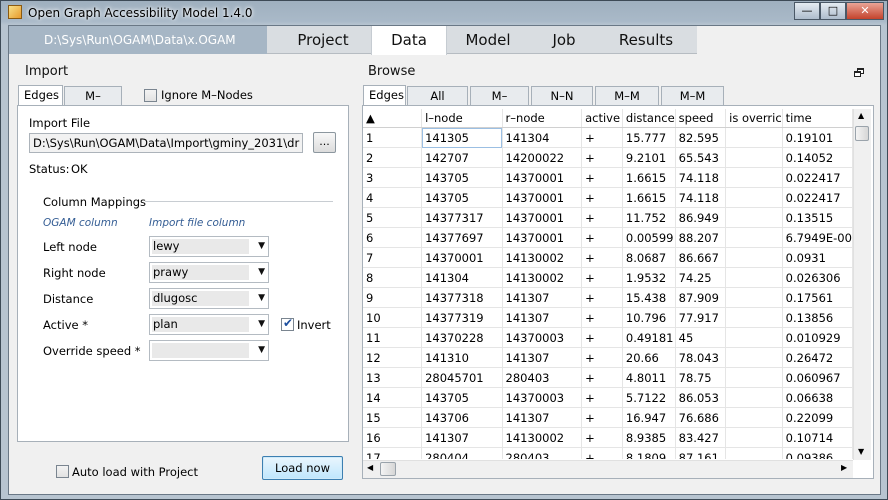 The width and height of the screenshot is (888, 500). I want to click on cell-speed: 76.686, so click(701, 417).